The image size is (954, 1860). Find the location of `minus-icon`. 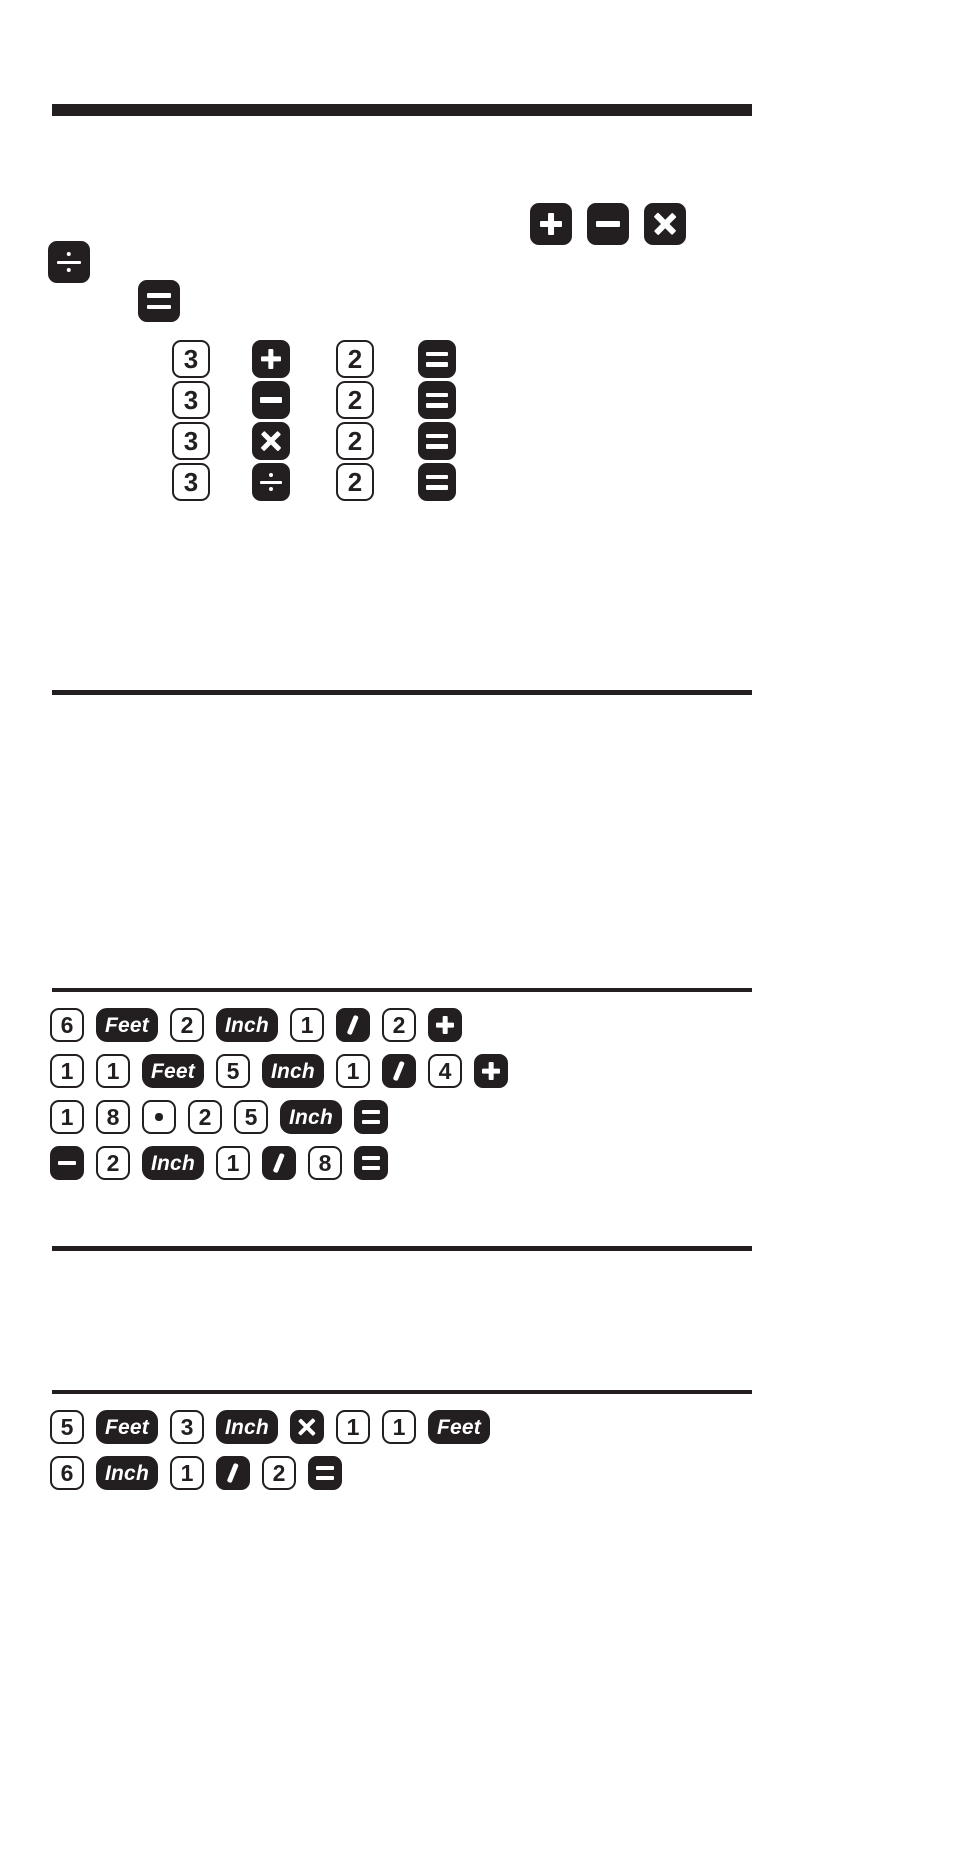

minus-icon is located at coordinates (67, 1163).